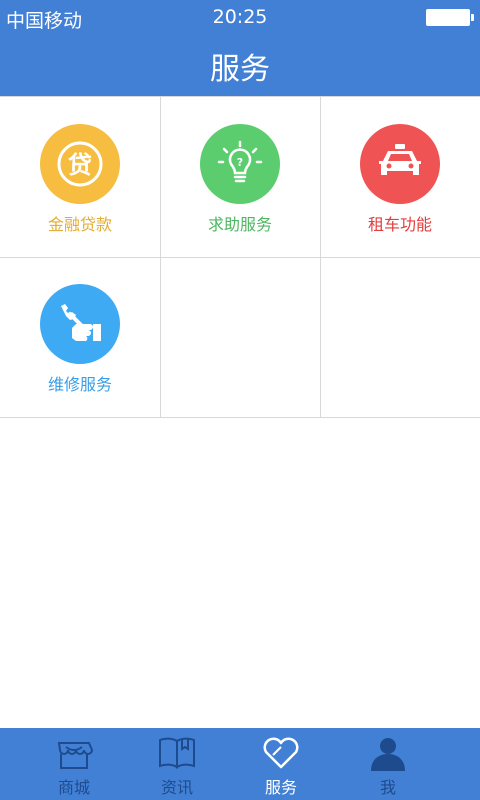 The width and height of the screenshot is (480, 800). I want to click on heart-icon, so click(281, 753).